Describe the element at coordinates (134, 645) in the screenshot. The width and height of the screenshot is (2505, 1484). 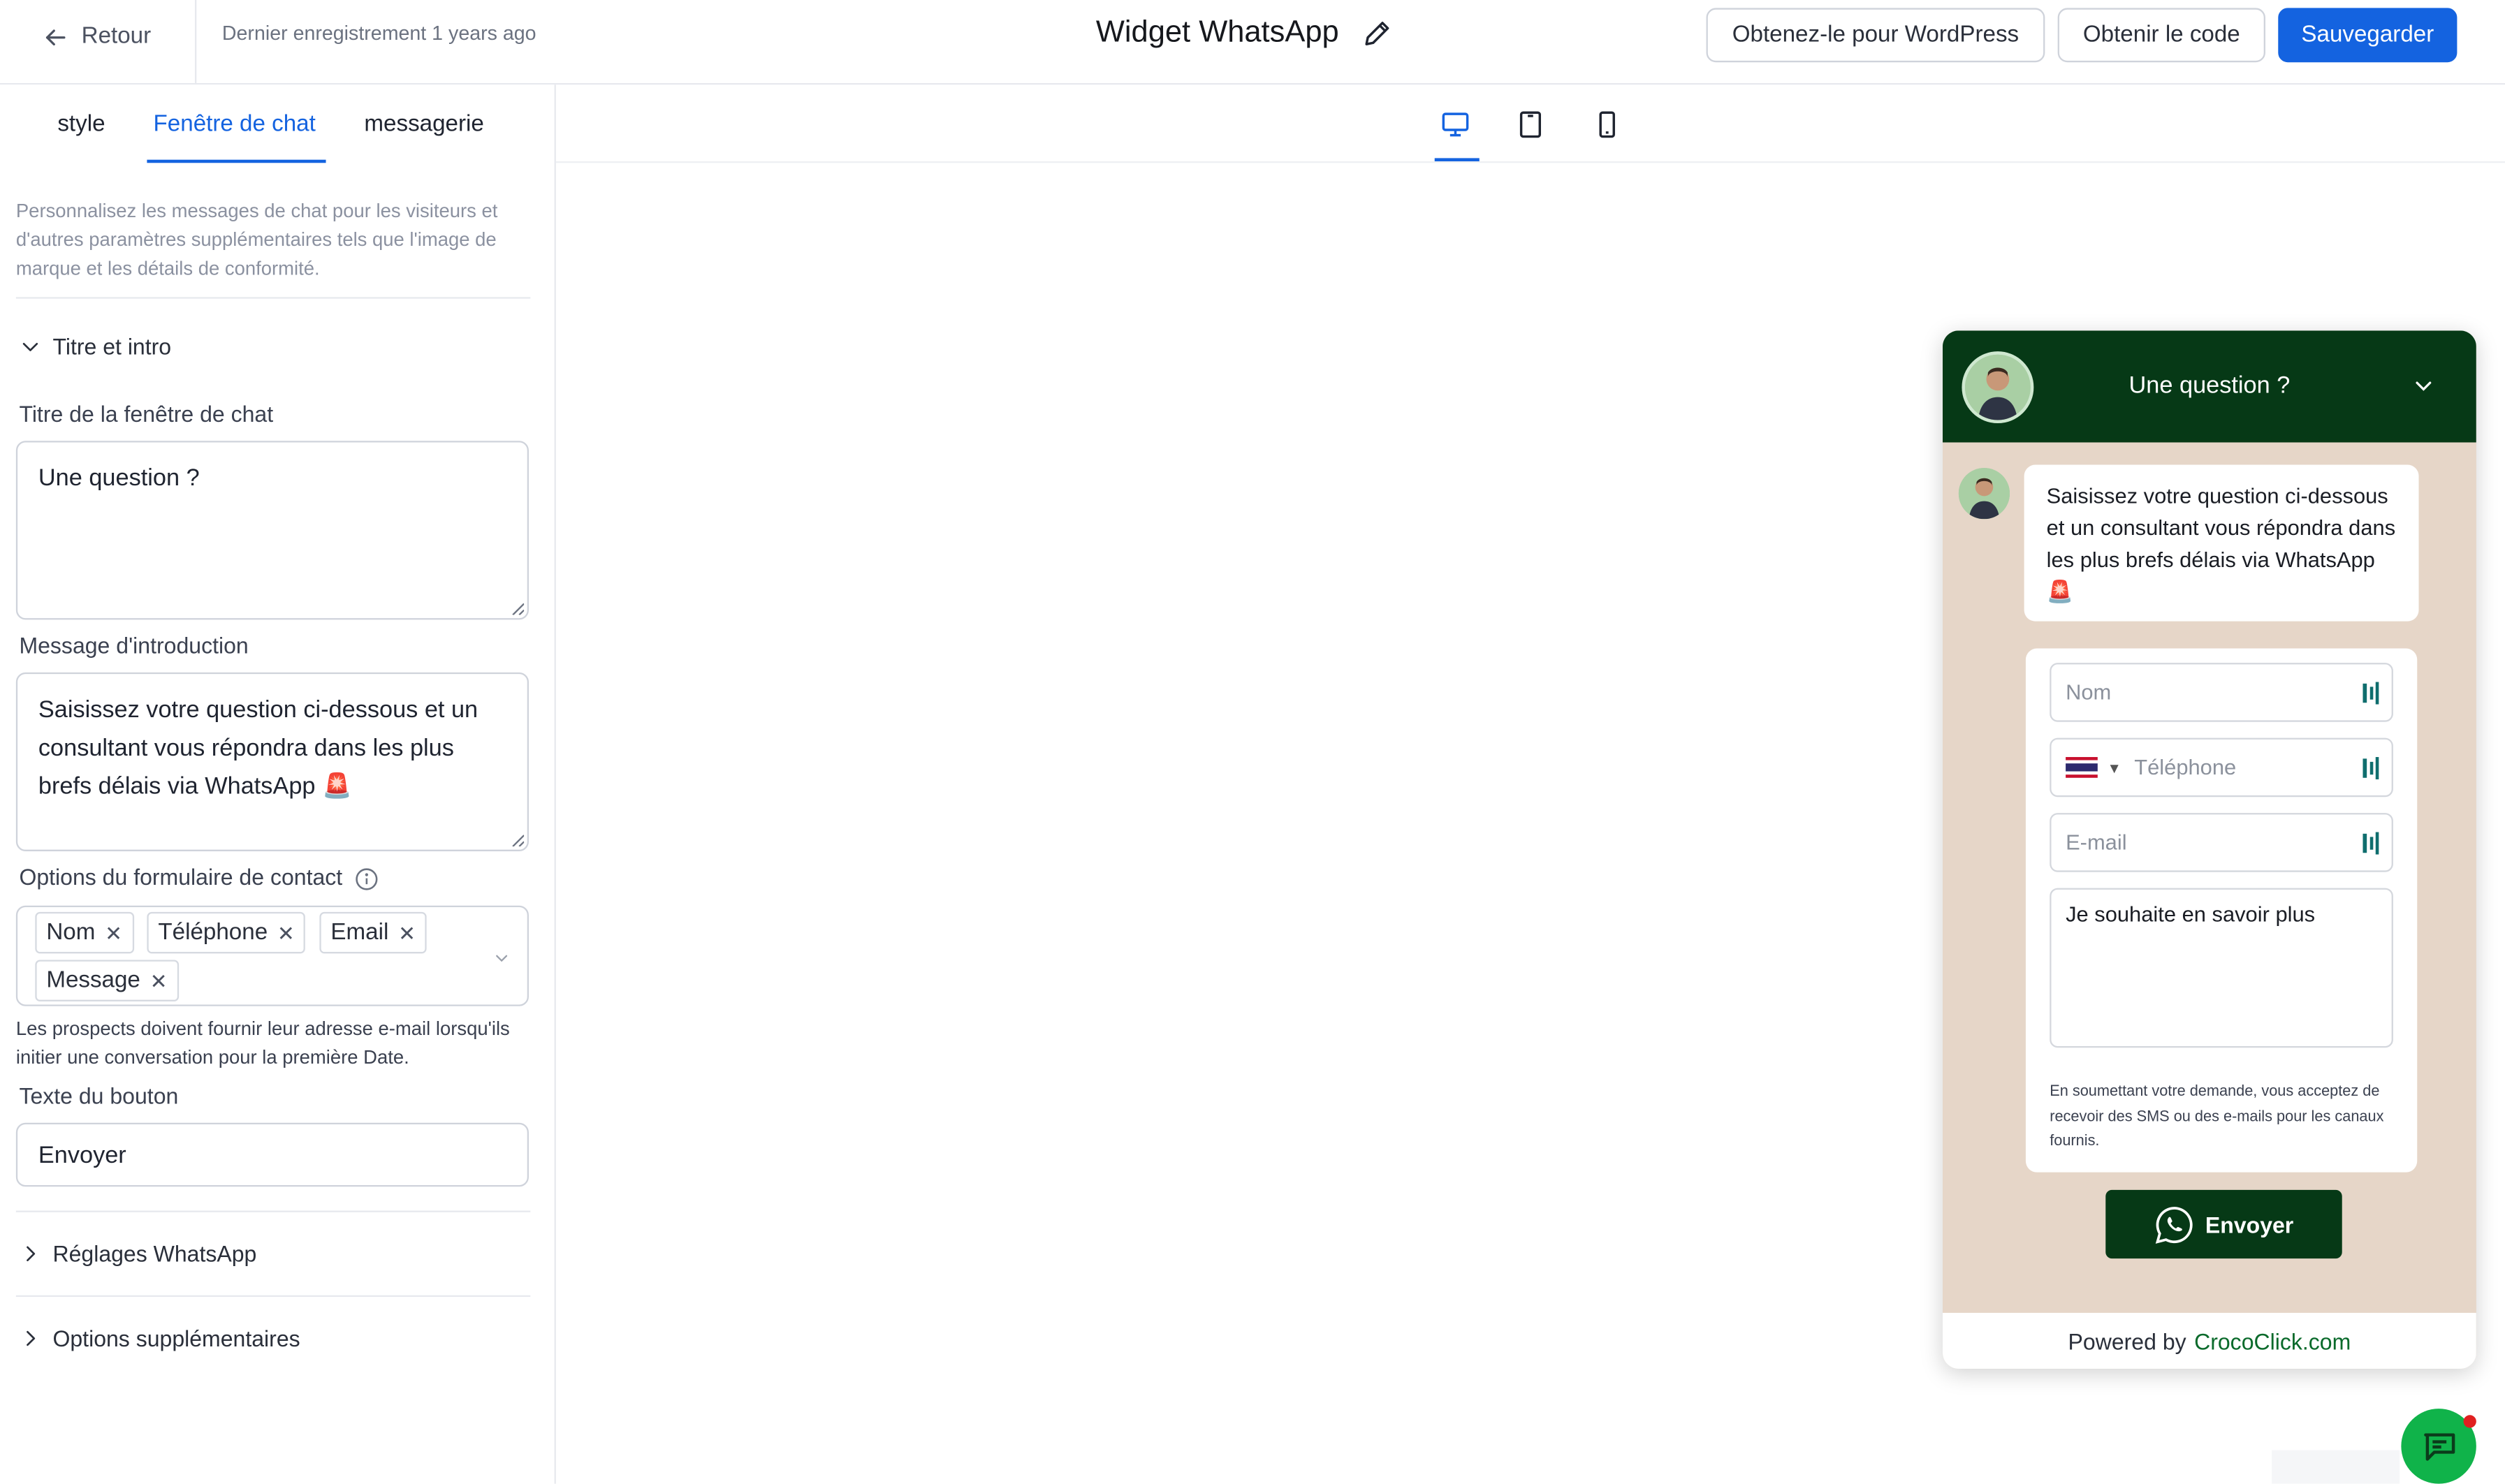
I see `intro-label: Message d'introduction` at that location.